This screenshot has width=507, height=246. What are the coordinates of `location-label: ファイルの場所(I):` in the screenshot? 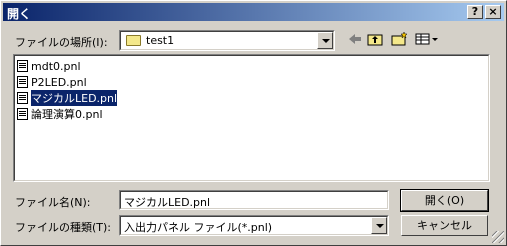 It's located at (61, 42).